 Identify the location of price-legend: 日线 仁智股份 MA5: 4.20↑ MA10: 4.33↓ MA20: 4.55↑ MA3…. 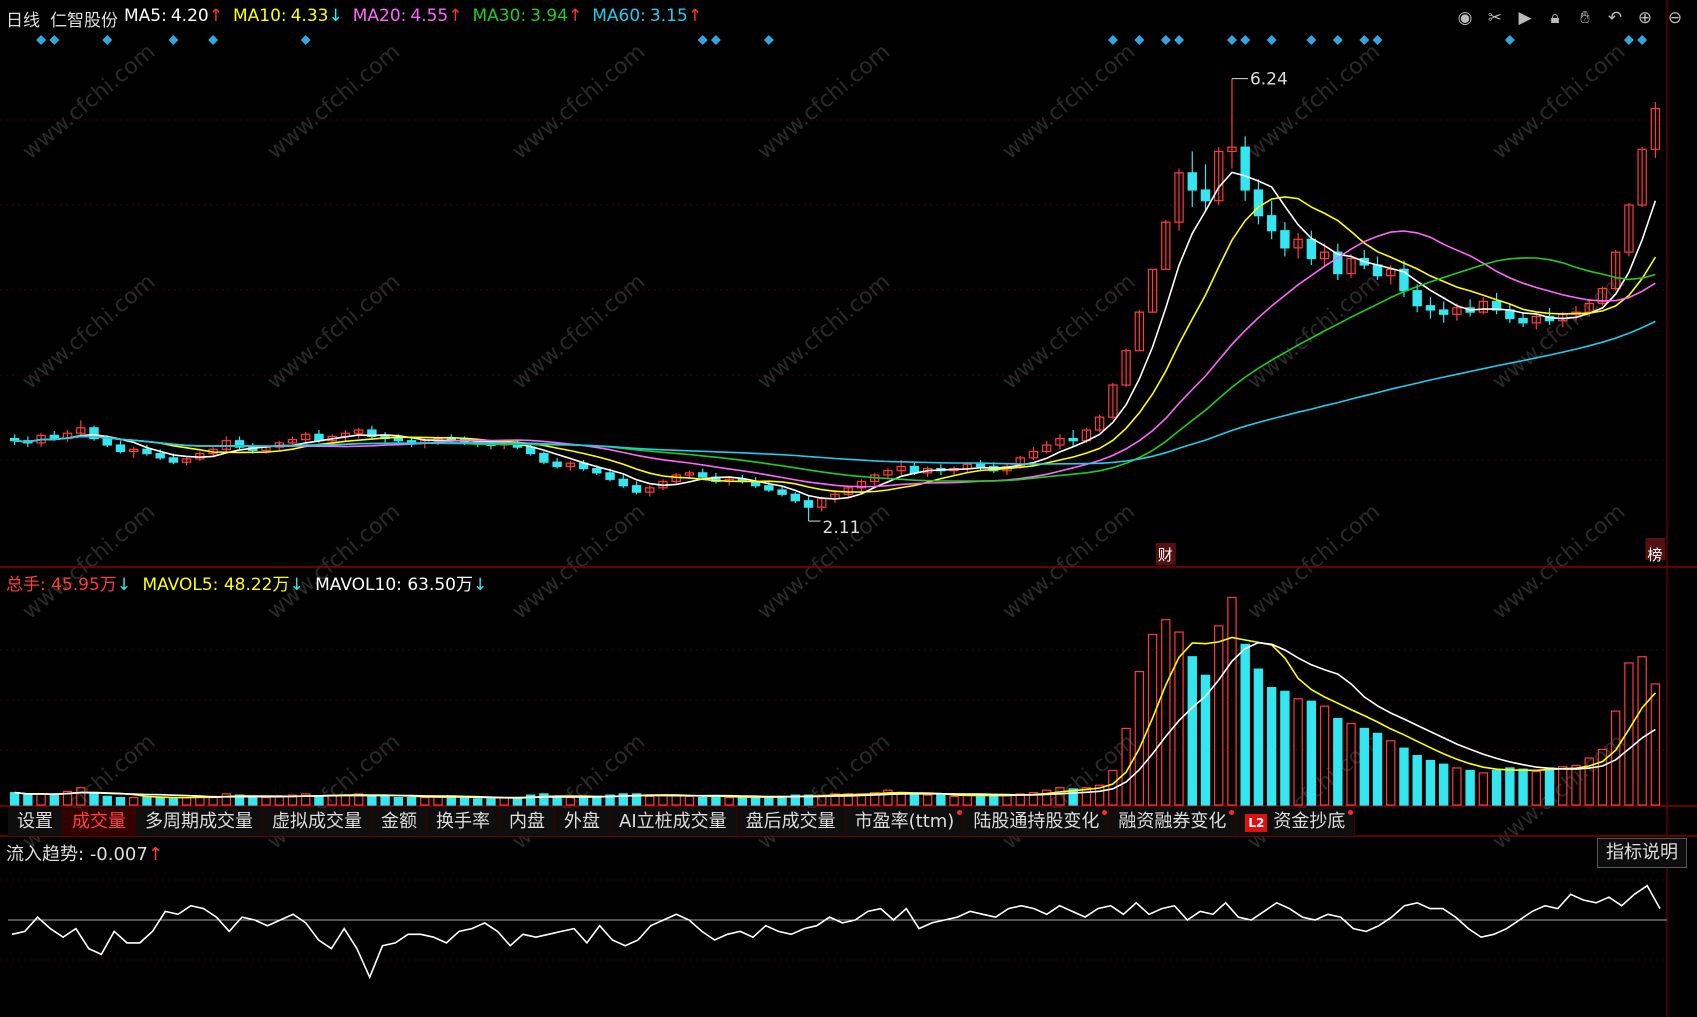
(362, 19).